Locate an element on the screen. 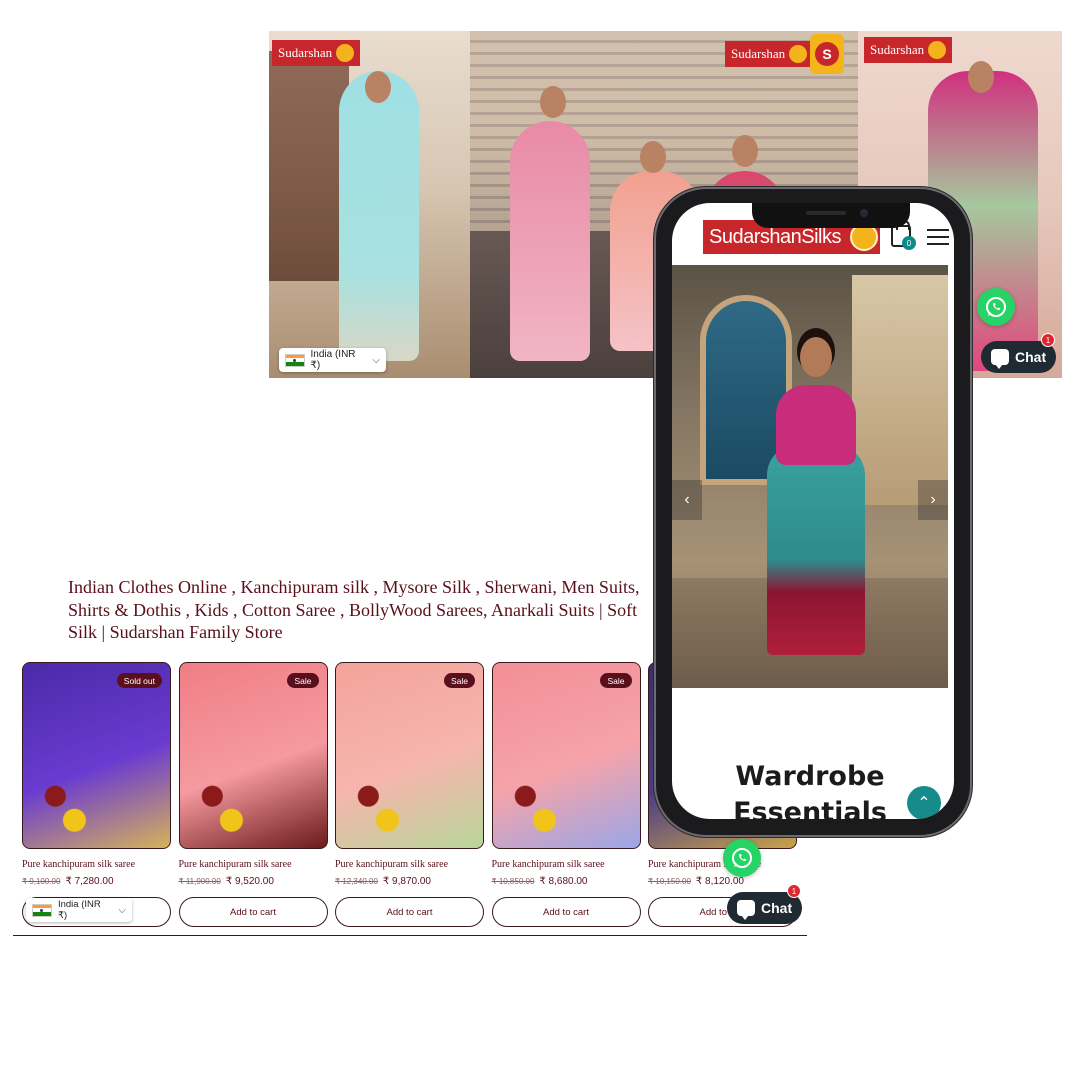 The height and width of the screenshot is (1080, 1080). original-price: ₹ 11,900.00 is located at coordinates (199, 881).